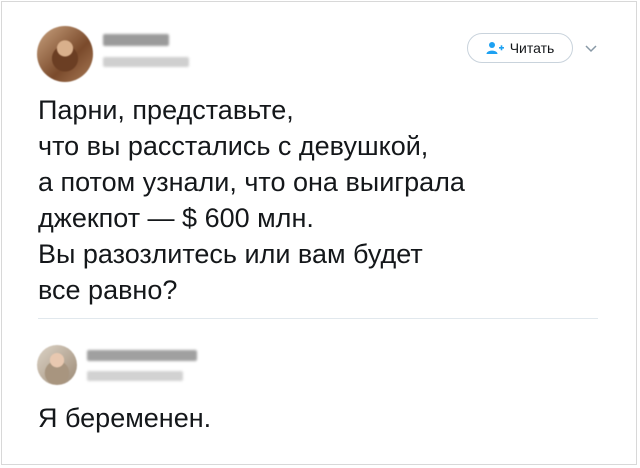 The width and height of the screenshot is (640, 468). What do you see at coordinates (136, 40) in the screenshot?
I see `author-name-blurred` at bounding box center [136, 40].